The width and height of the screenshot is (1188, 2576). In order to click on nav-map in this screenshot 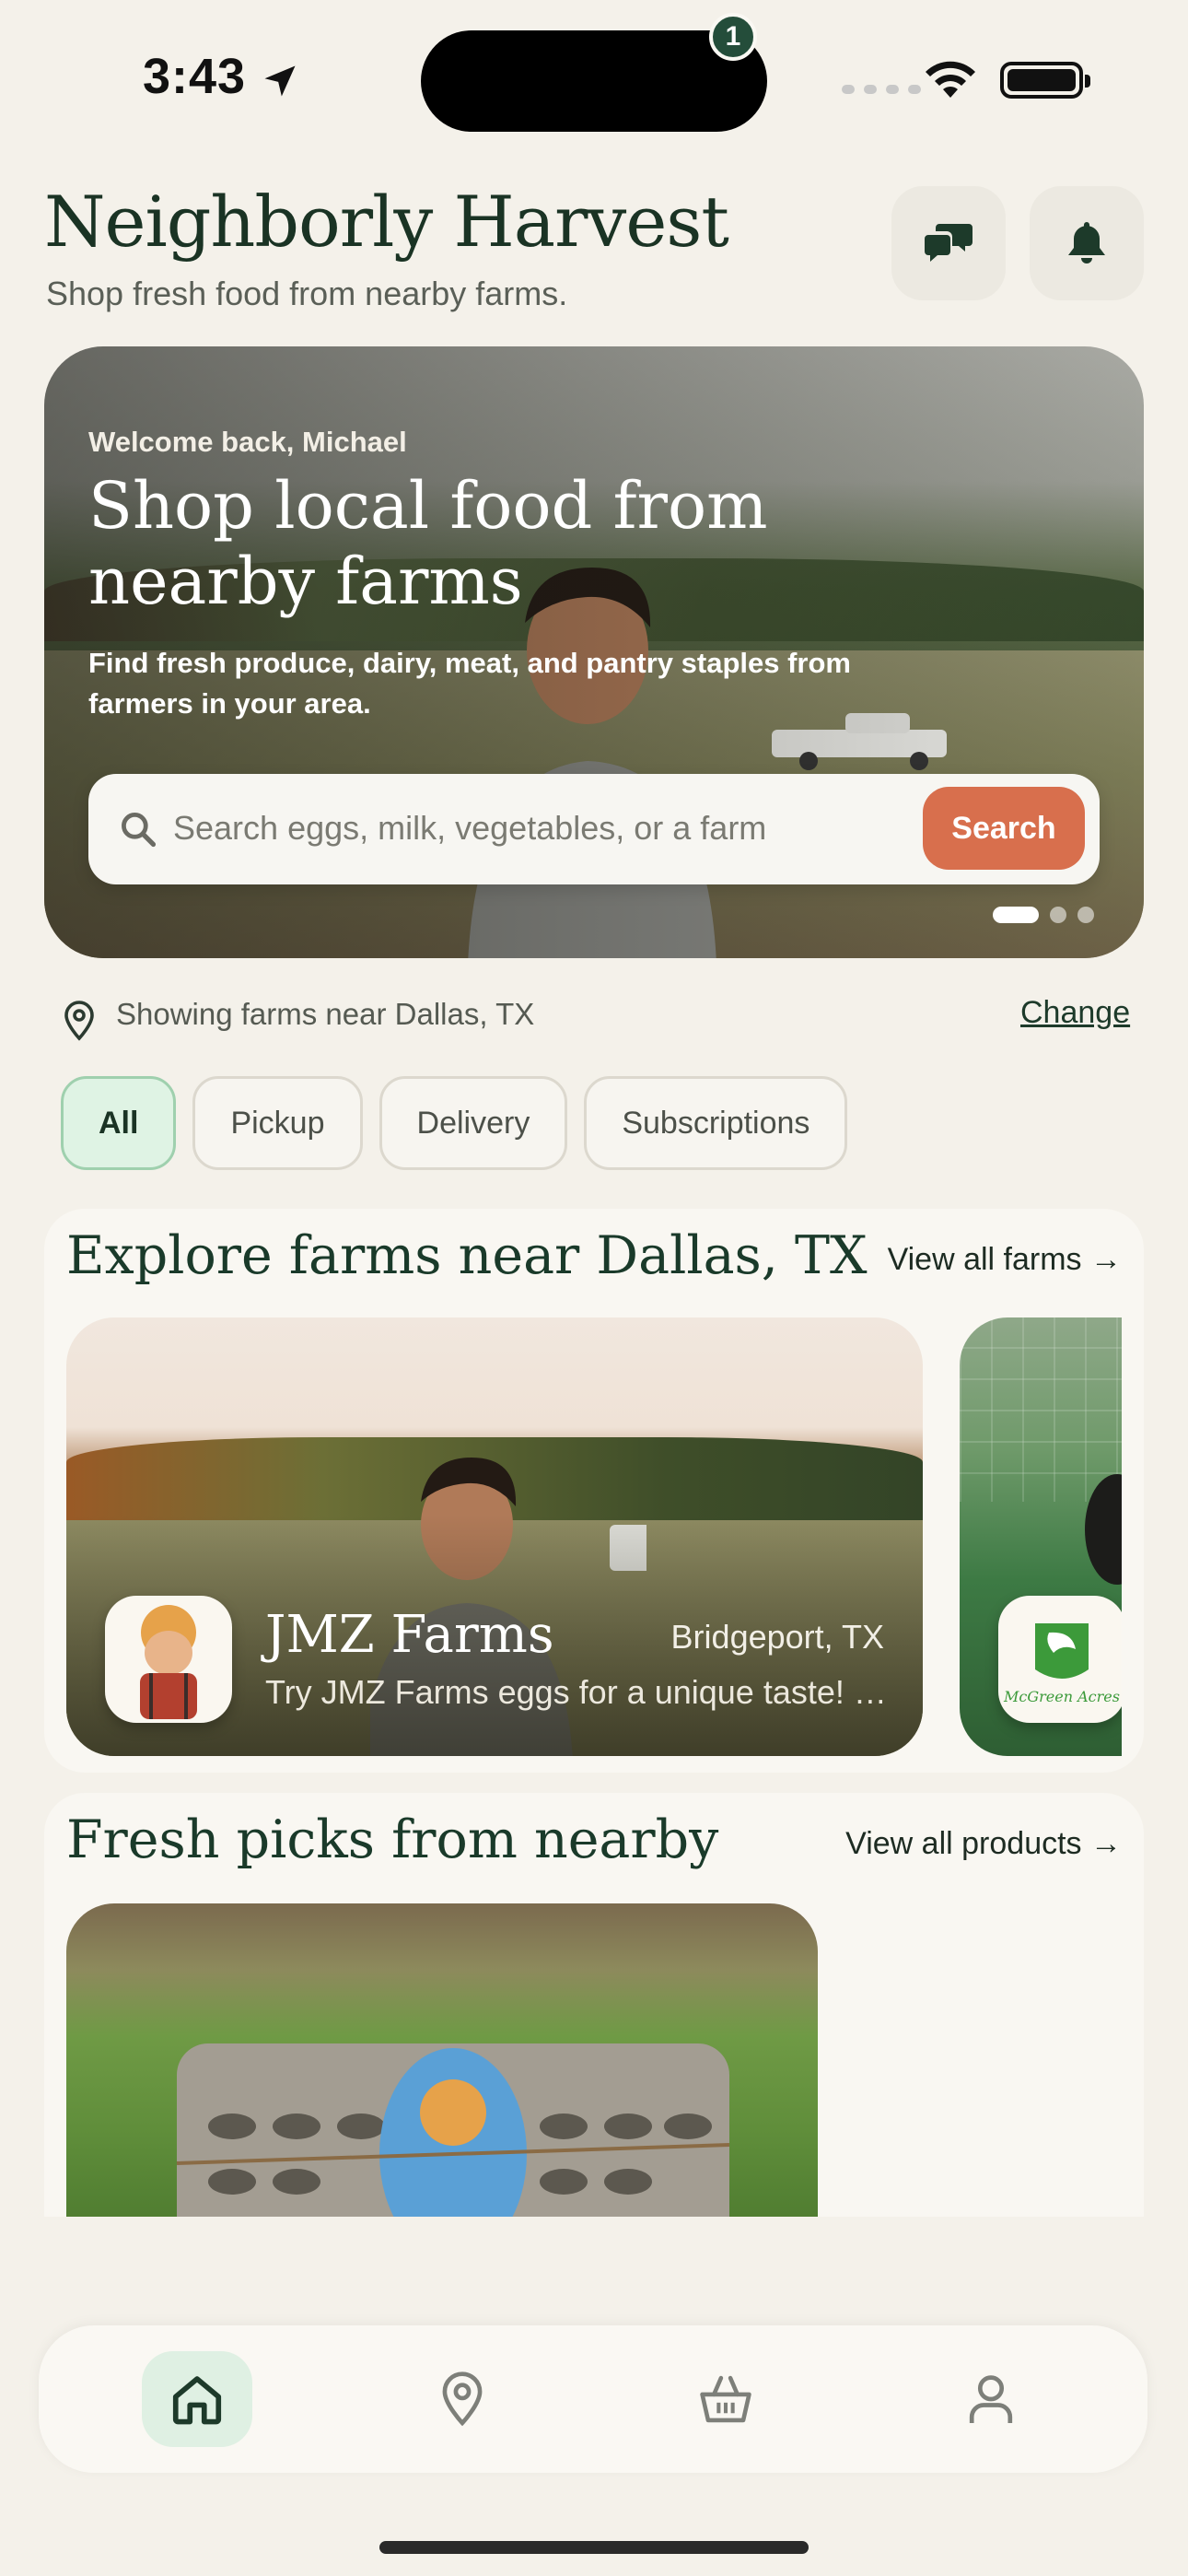, I will do `click(462, 2399)`.